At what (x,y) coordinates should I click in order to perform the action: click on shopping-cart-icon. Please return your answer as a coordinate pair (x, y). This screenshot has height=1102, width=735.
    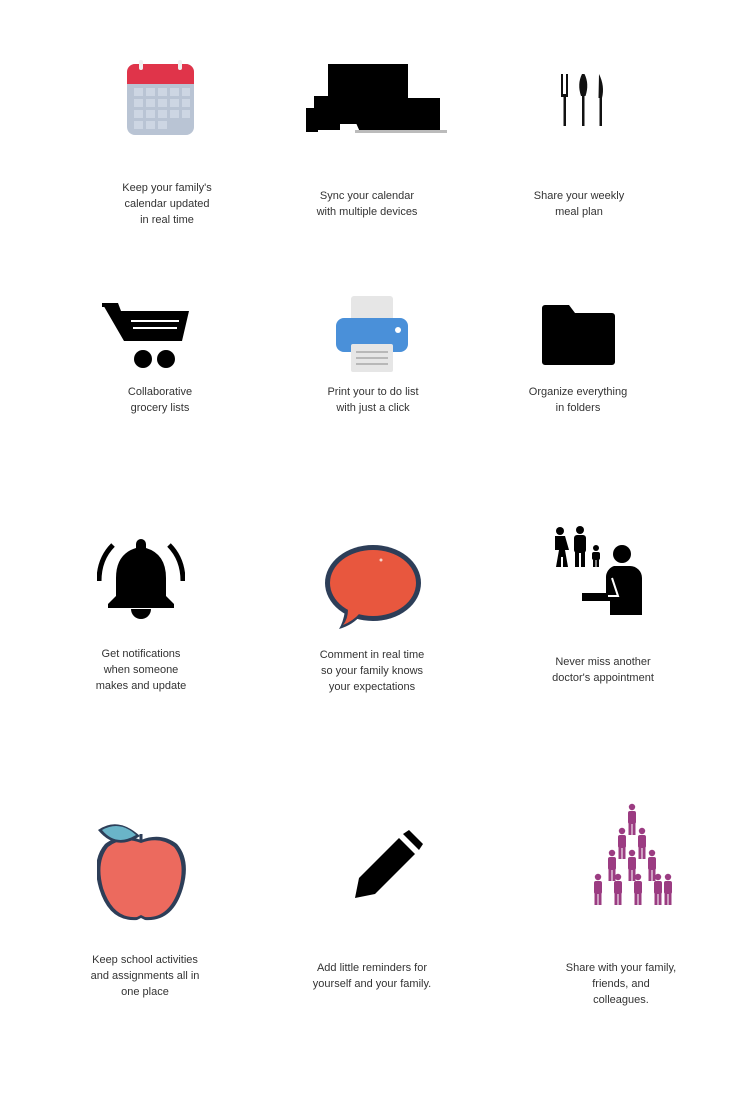
    Looking at the image, I should click on (146, 336).